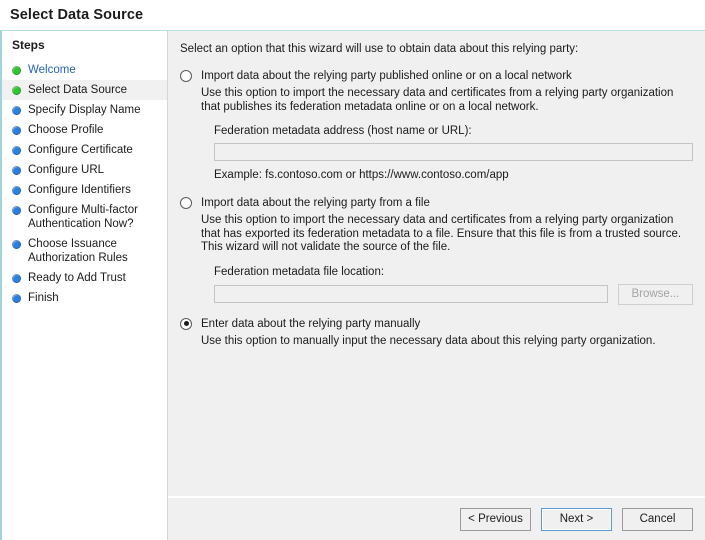 Image resolution: width=705 pixels, height=540 pixels. Describe the element at coordinates (84, 70) in the screenshot. I see `sidebar-step-0: Welcome` at that location.